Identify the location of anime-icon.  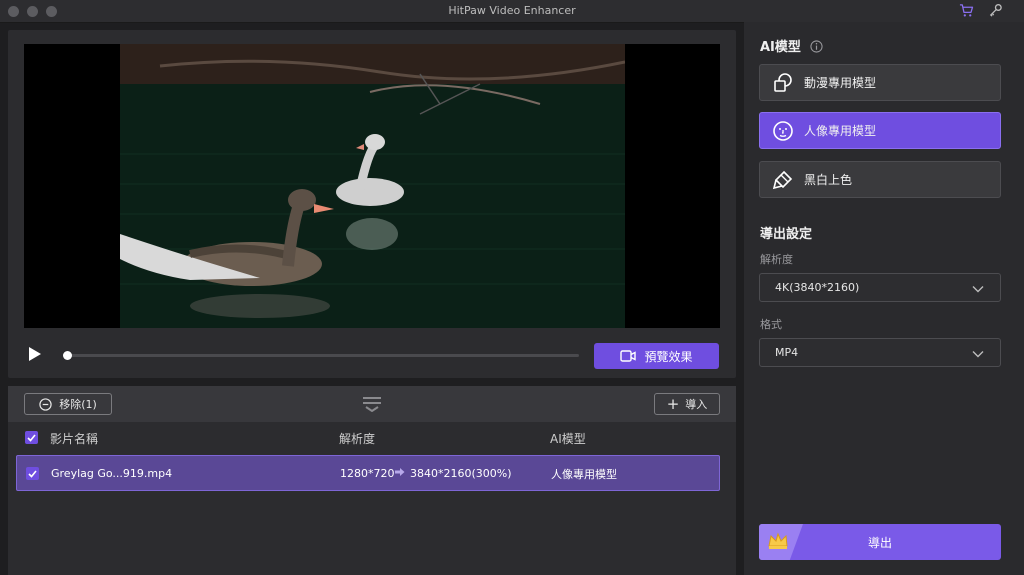
(783, 83).